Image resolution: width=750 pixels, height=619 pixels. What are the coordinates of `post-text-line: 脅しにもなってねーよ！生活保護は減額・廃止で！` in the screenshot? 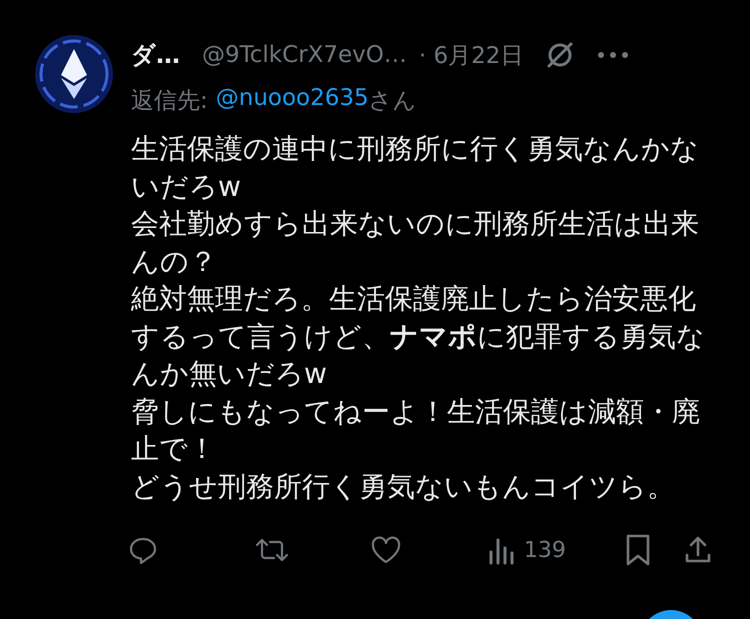 It's located at (416, 430).